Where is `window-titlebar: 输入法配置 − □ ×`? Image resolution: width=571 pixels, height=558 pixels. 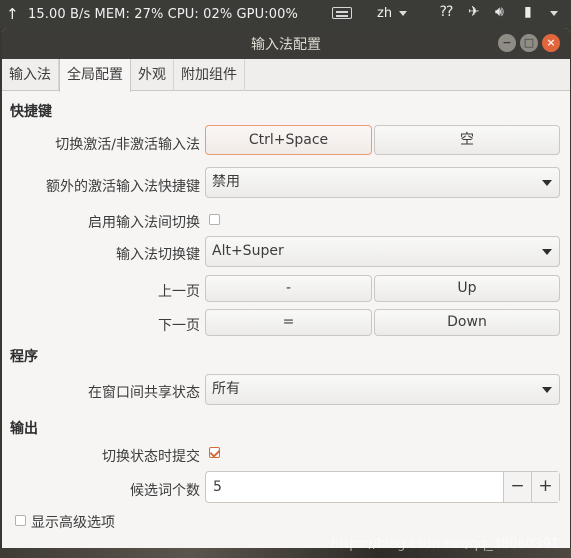
window-titlebar: 输入法配置 − □ × is located at coordinates (286, 43).